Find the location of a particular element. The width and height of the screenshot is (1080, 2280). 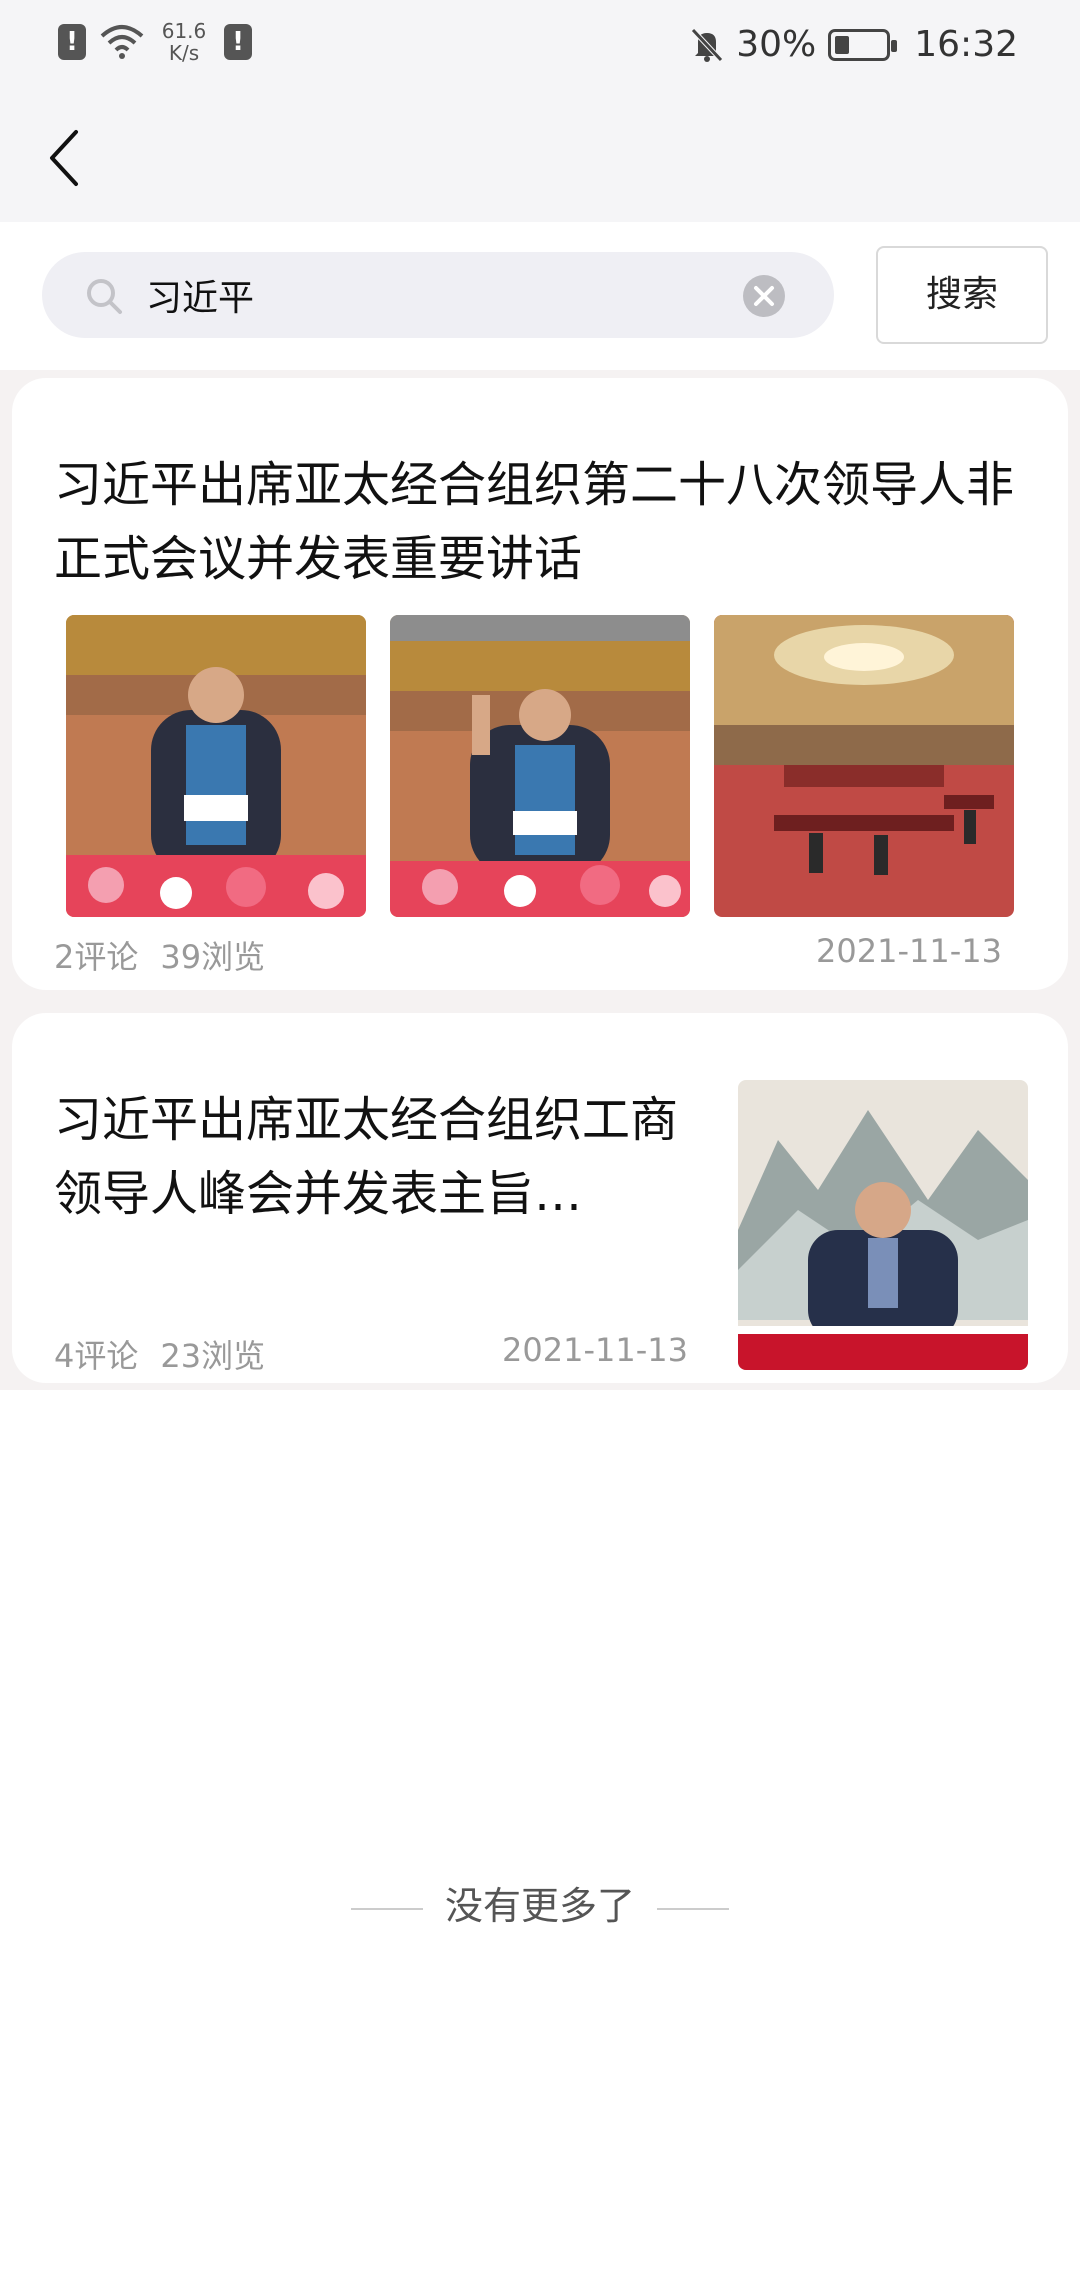

clock: 16:32 is located at coordinates (966, 44).